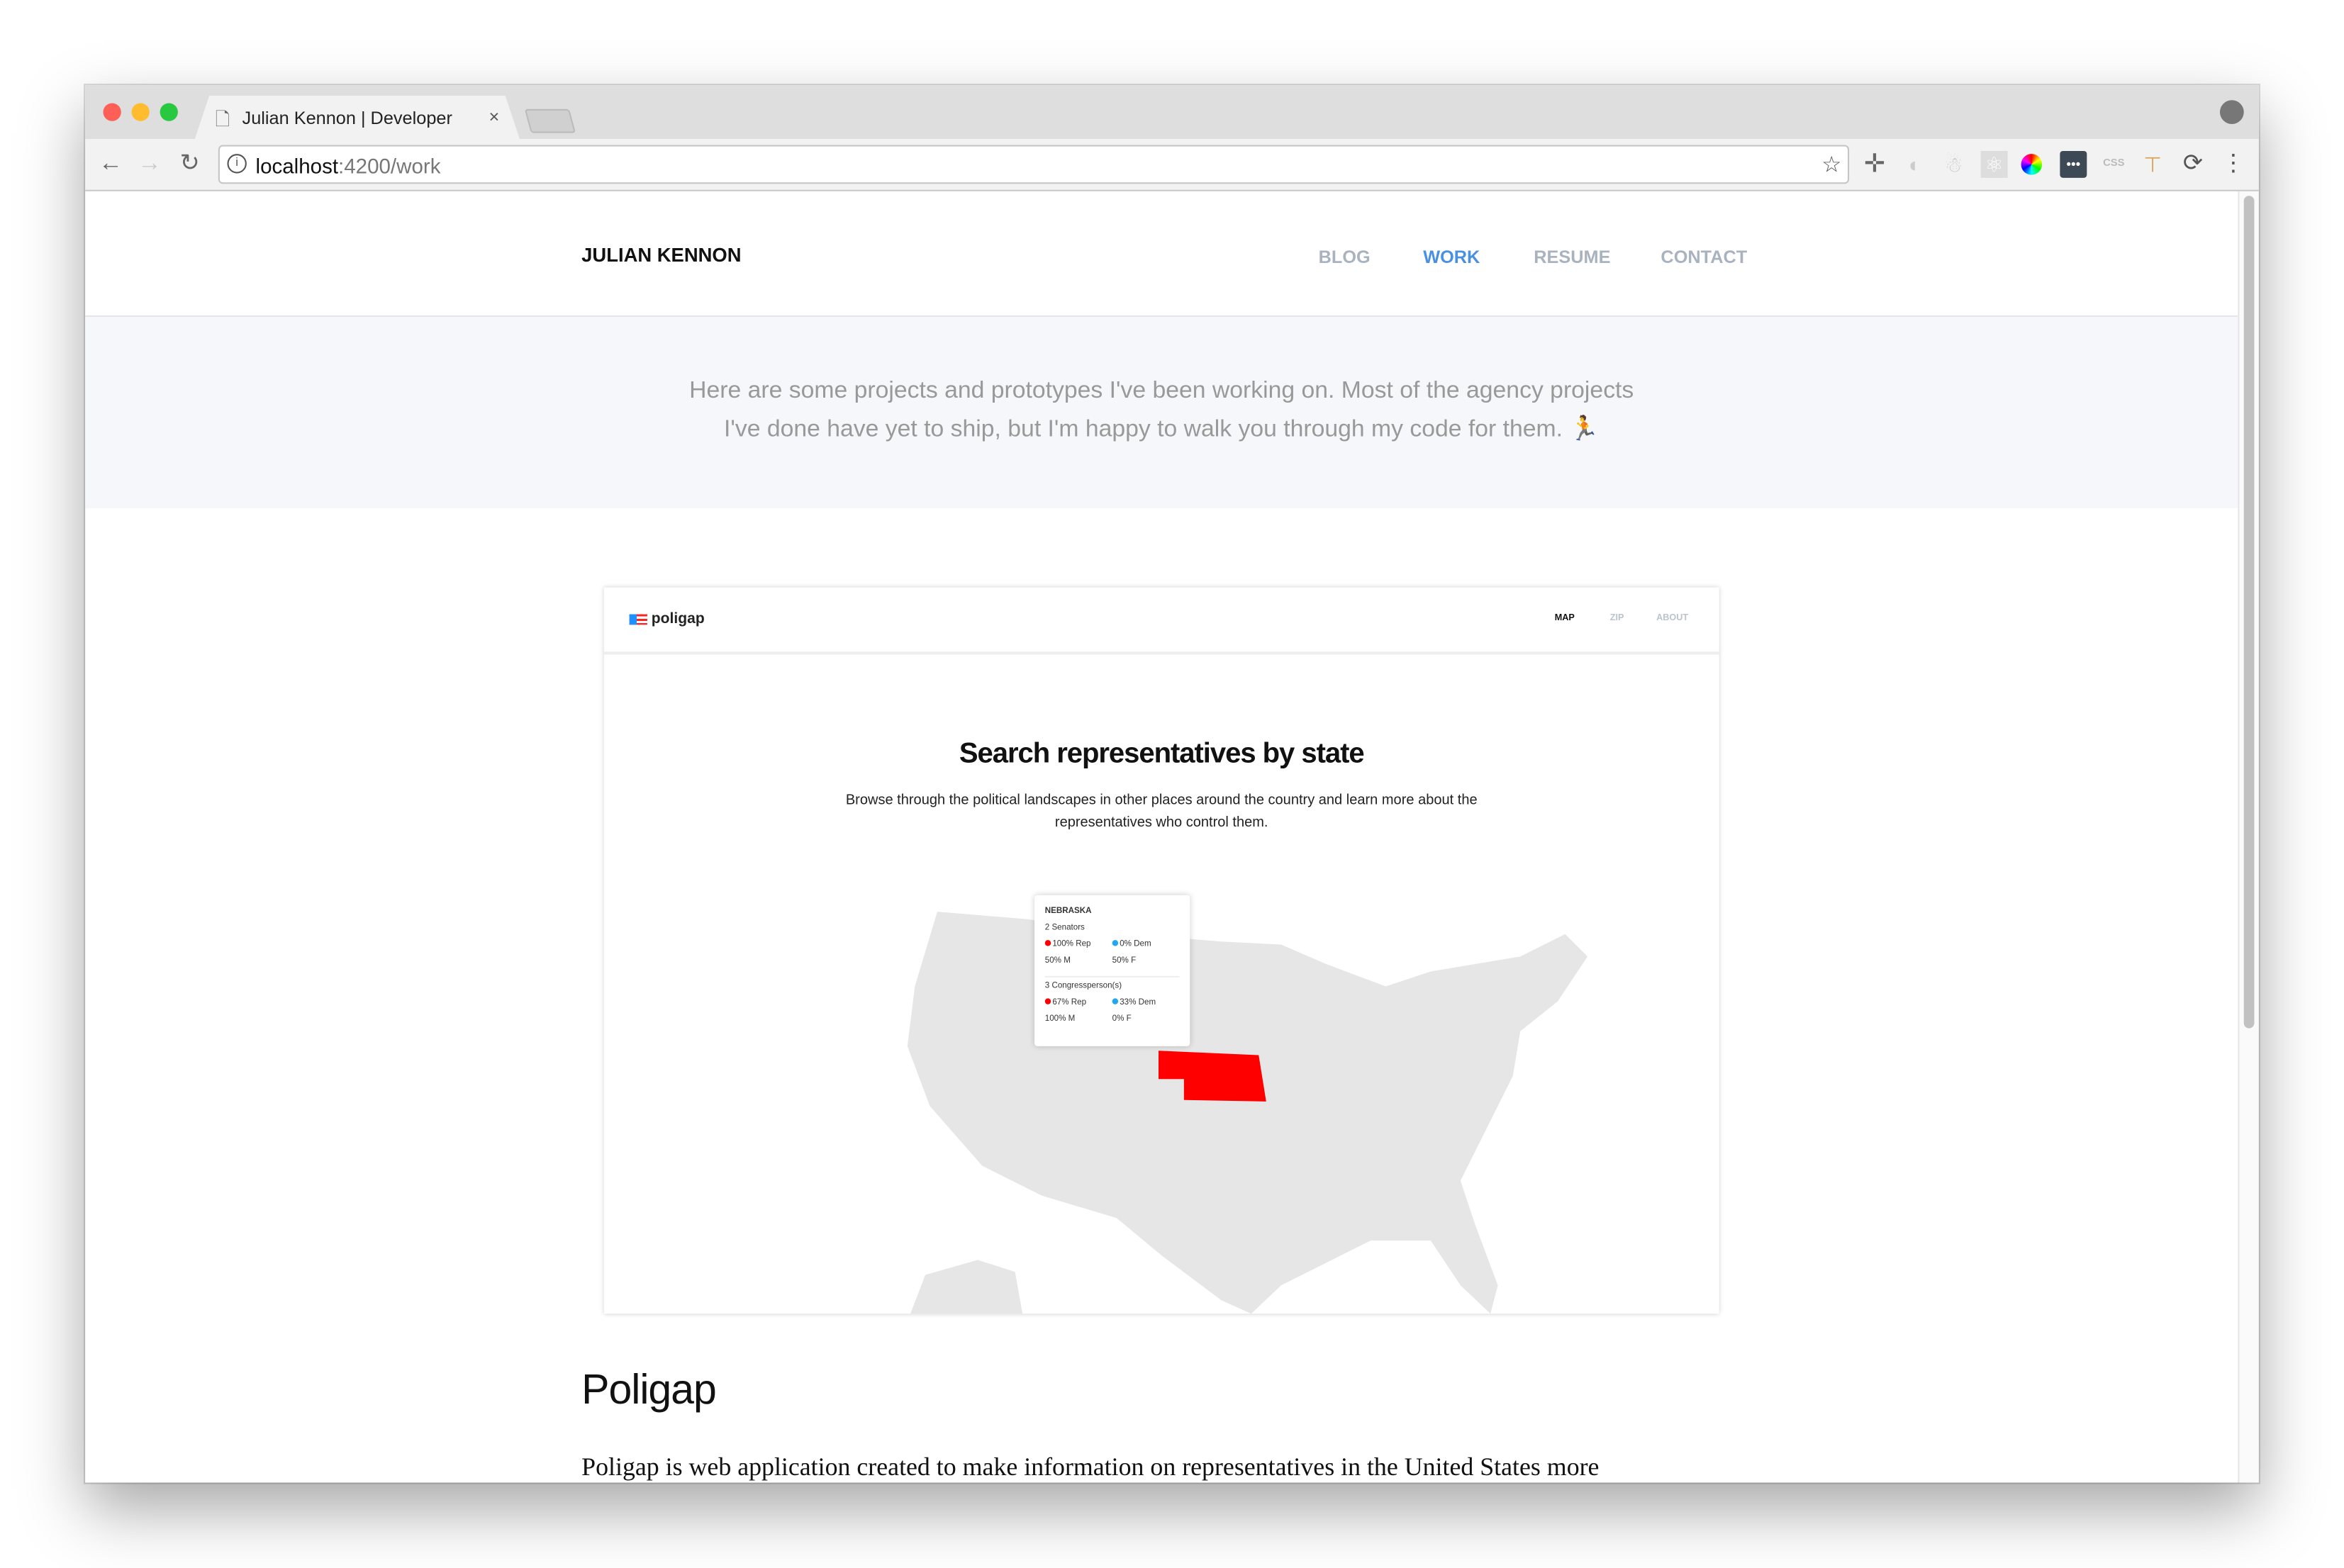 The width and height of the screenshot is (2344, 1568). Describe the element at coordinates (1345, 258) in the screenshot. I see `nav-blog: BLOG` at that location.